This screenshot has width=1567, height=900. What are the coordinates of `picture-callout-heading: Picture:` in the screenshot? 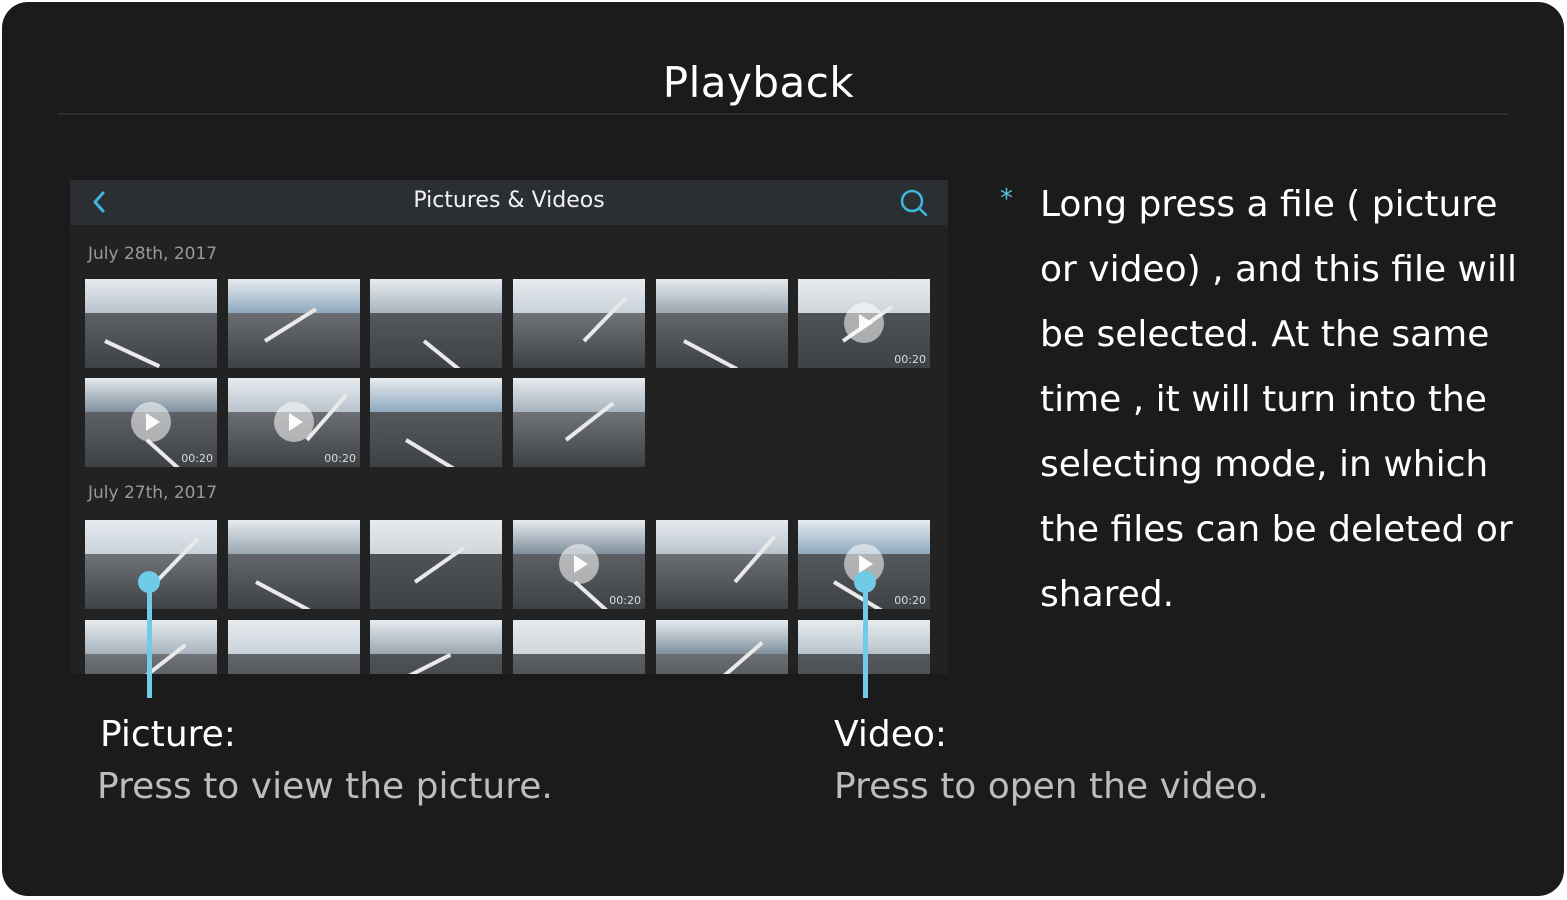 It's located at (168, 734).